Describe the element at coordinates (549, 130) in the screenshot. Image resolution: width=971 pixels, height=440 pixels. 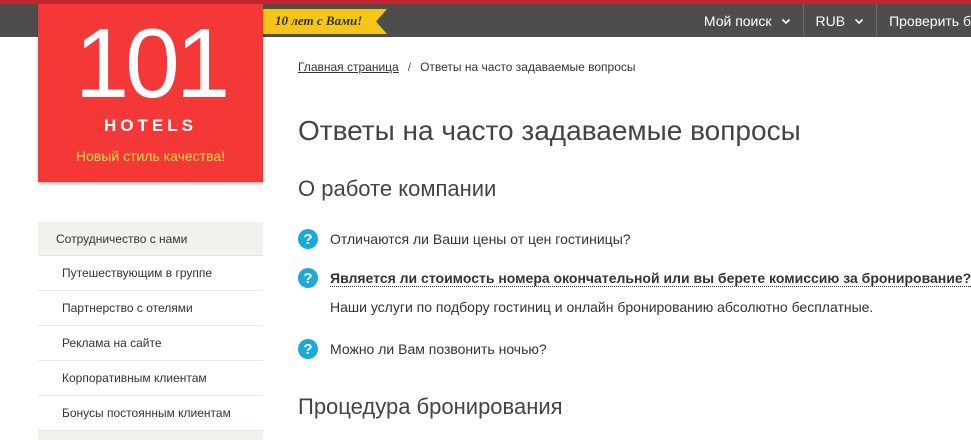
I see `page-title: Ответы на часто задаваемые вопросы` at that location.